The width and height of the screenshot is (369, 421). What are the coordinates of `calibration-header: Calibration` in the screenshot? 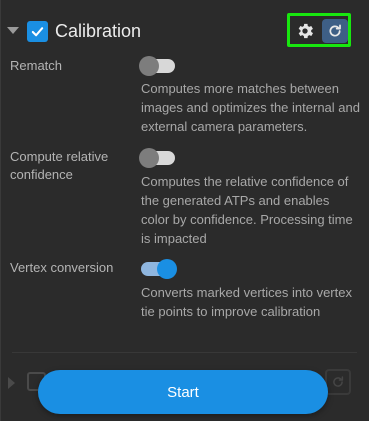 It's located at (184, 31).